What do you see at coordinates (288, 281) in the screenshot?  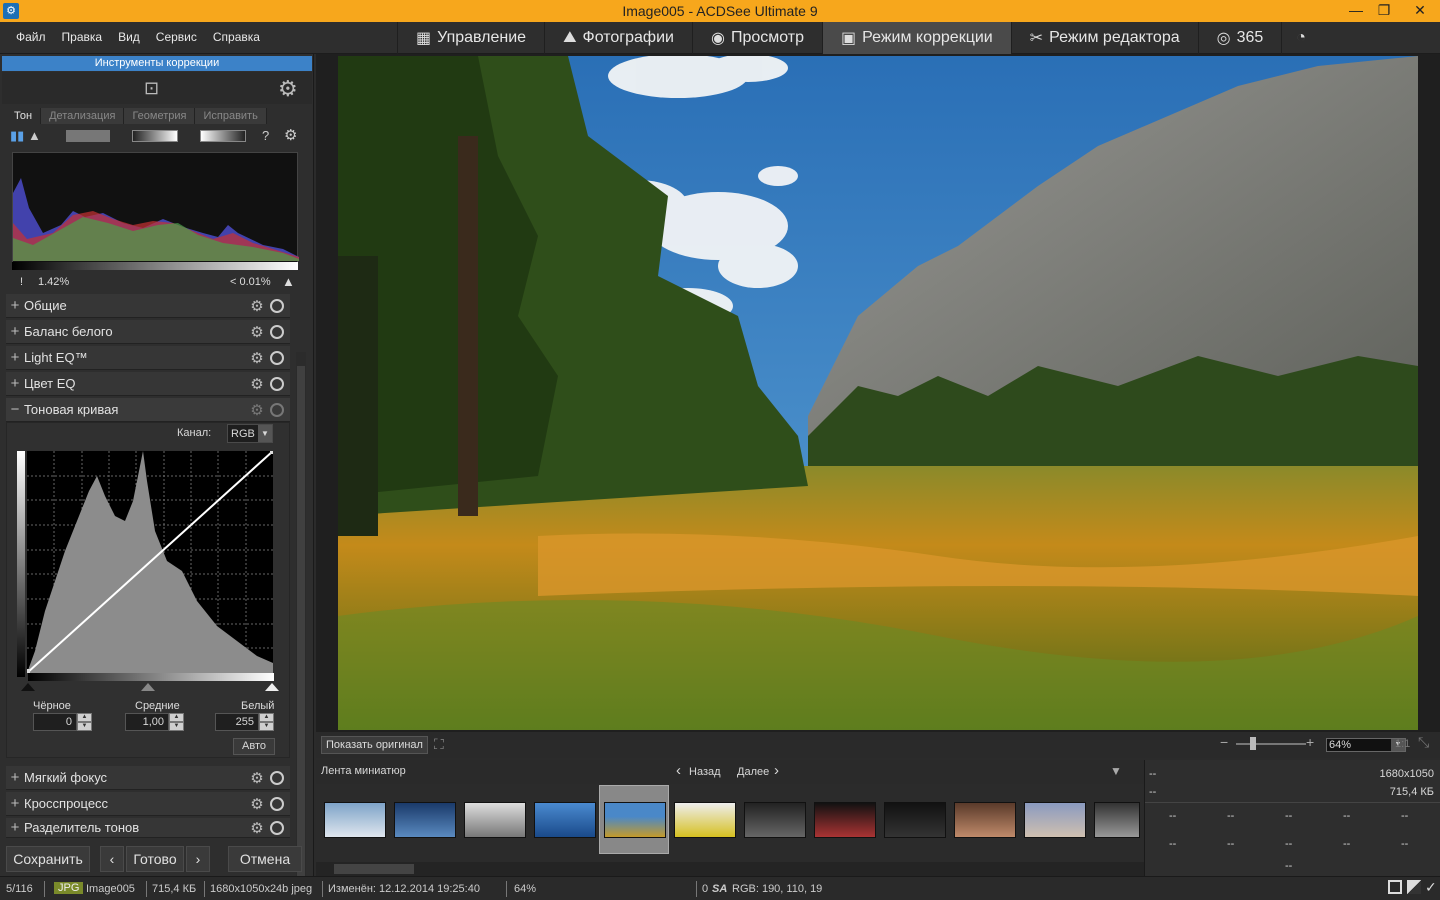 I see `highlight-clip-icon: ▲` at bounding box center [288, 281].